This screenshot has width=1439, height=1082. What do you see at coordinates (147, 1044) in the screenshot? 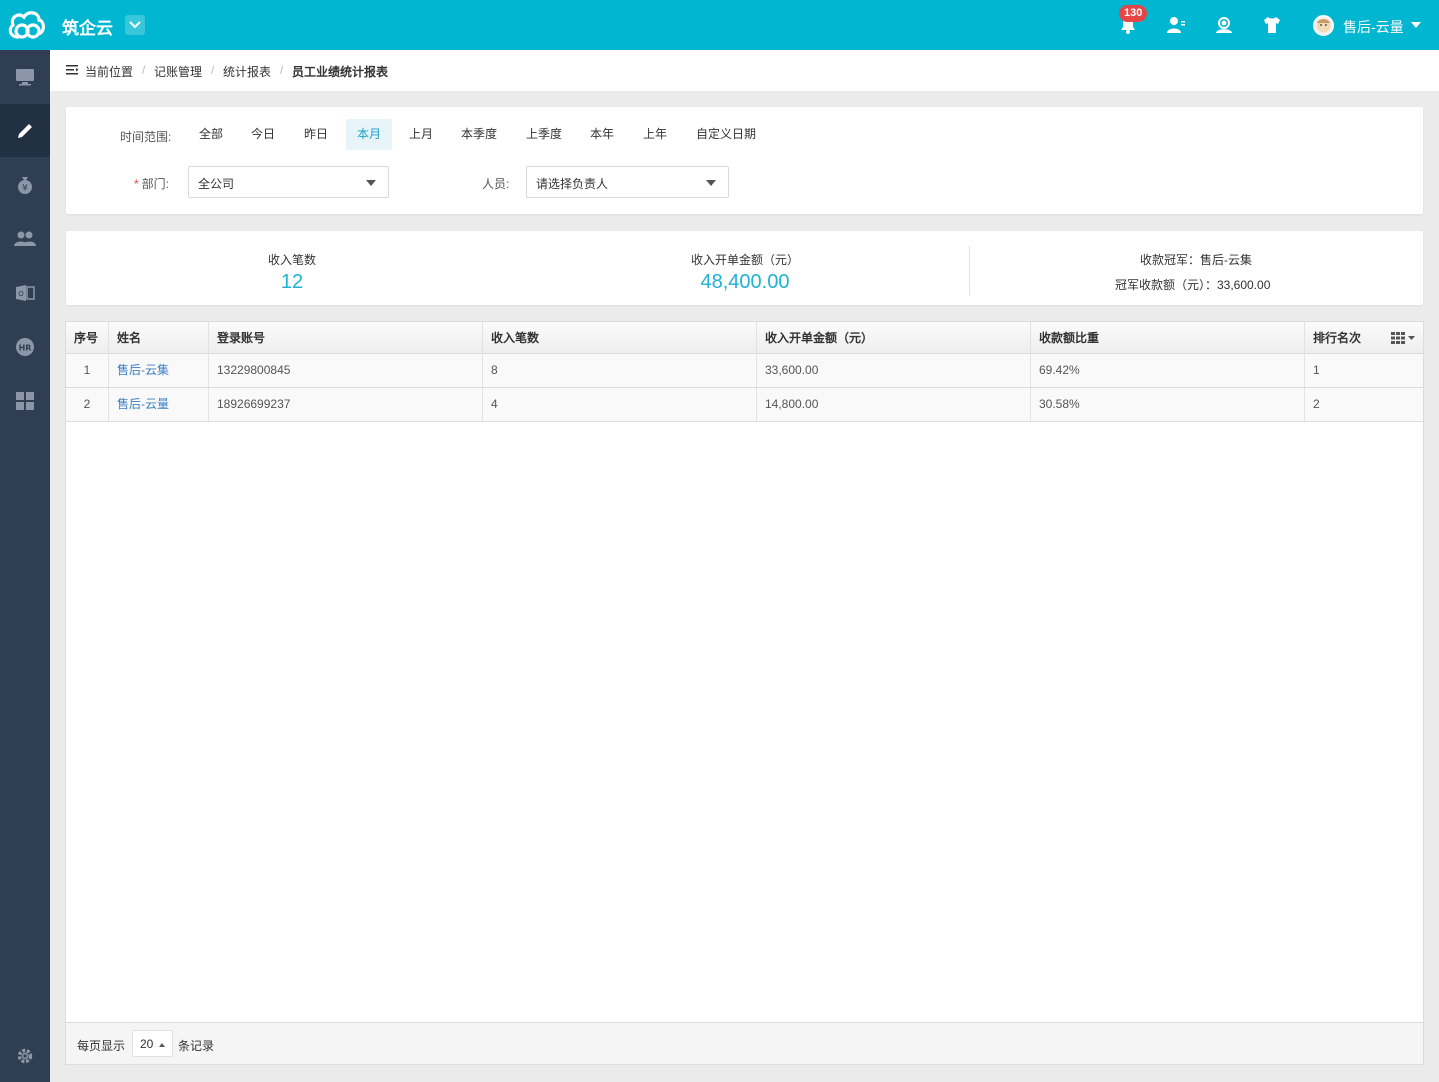
I see `page-size-value: 20` at bounding box center [147, 1044].